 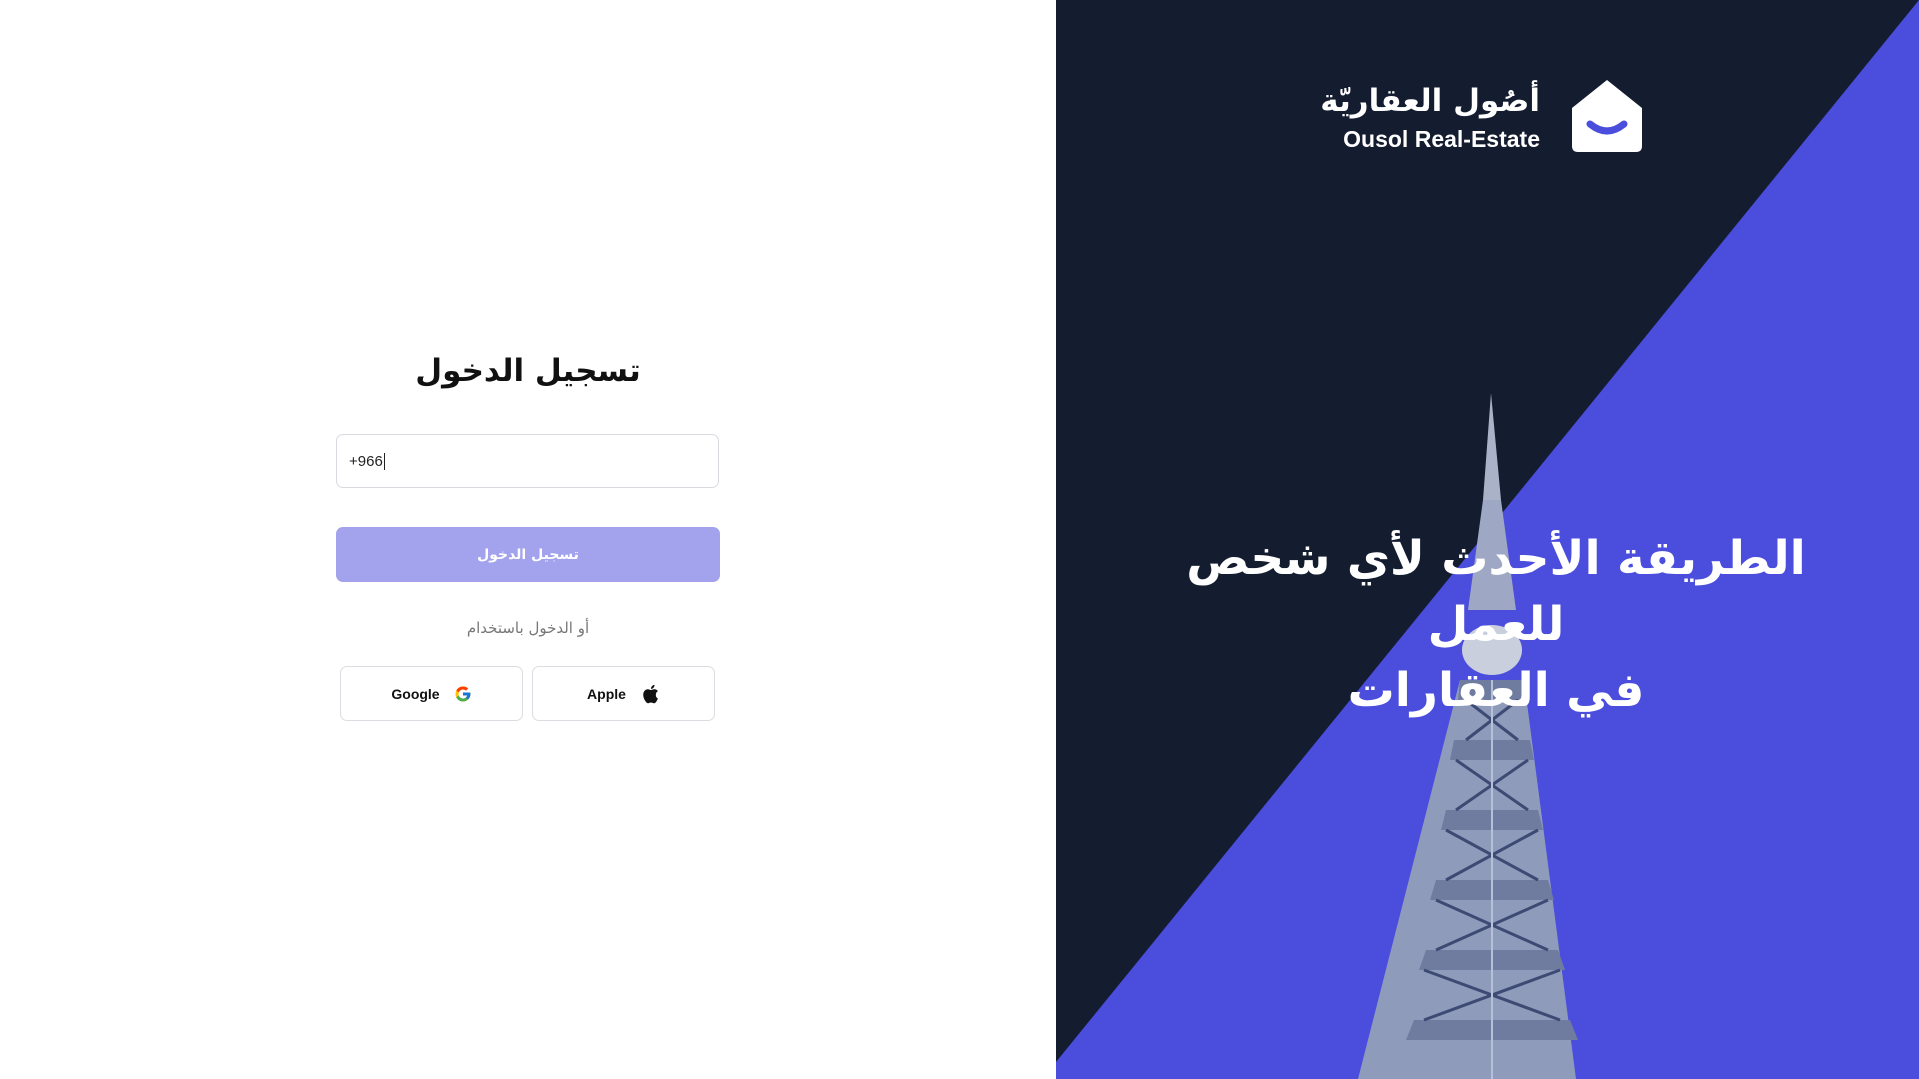 I want to click on hero-tagline-line2: في العقارات, so click(x=1496, y=690).